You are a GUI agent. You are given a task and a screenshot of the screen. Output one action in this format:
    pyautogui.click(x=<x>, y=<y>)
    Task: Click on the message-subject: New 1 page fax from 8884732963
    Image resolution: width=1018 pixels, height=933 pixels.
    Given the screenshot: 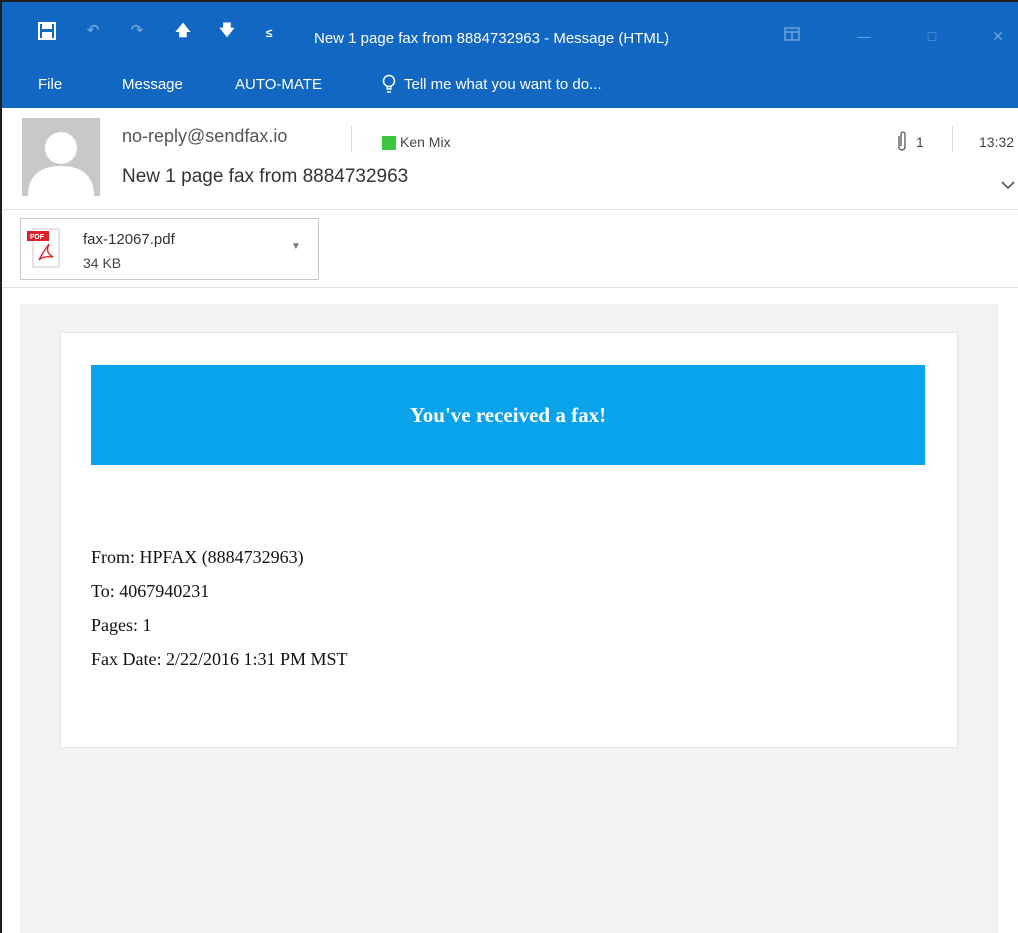 What is the action you would take?
    pyautogui.click(x=265, y=176)
    